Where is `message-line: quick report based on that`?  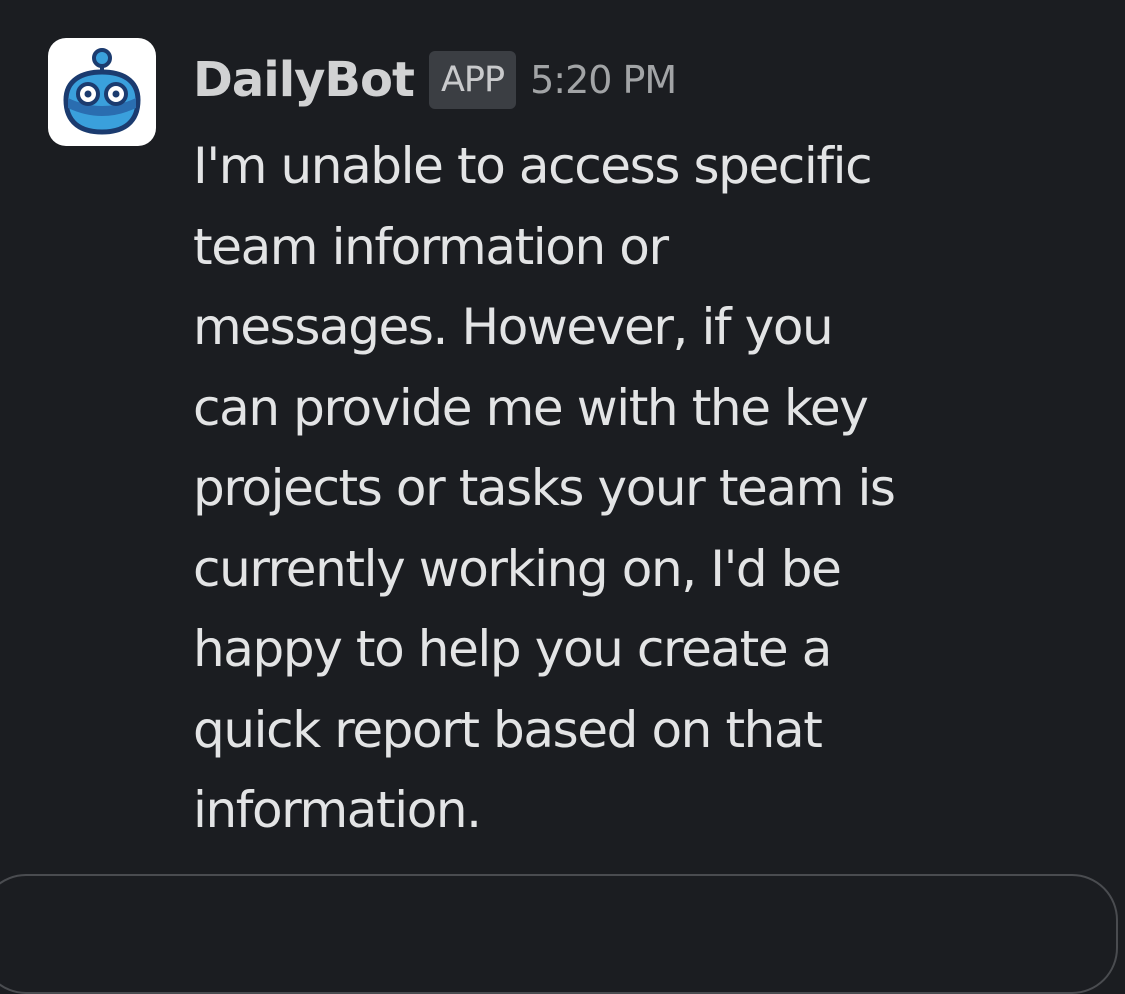
message-line: quick report based on that is located at coordinates (508, 729).